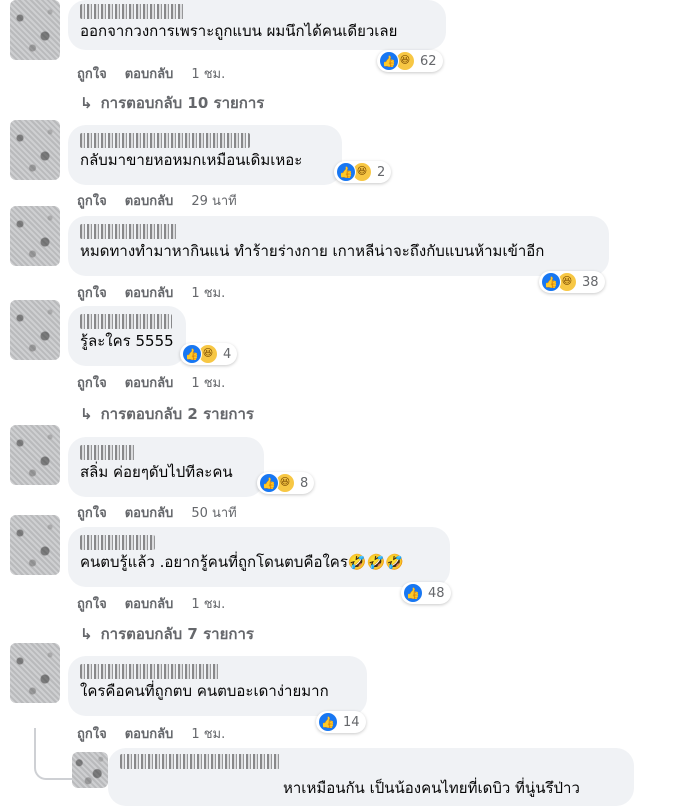 The image size is (700, 809). Describe the element at coordinates (182, 103) in the screenshot. I see `replies-count-label: การตอบกลับ 10 รายการ` at that location.